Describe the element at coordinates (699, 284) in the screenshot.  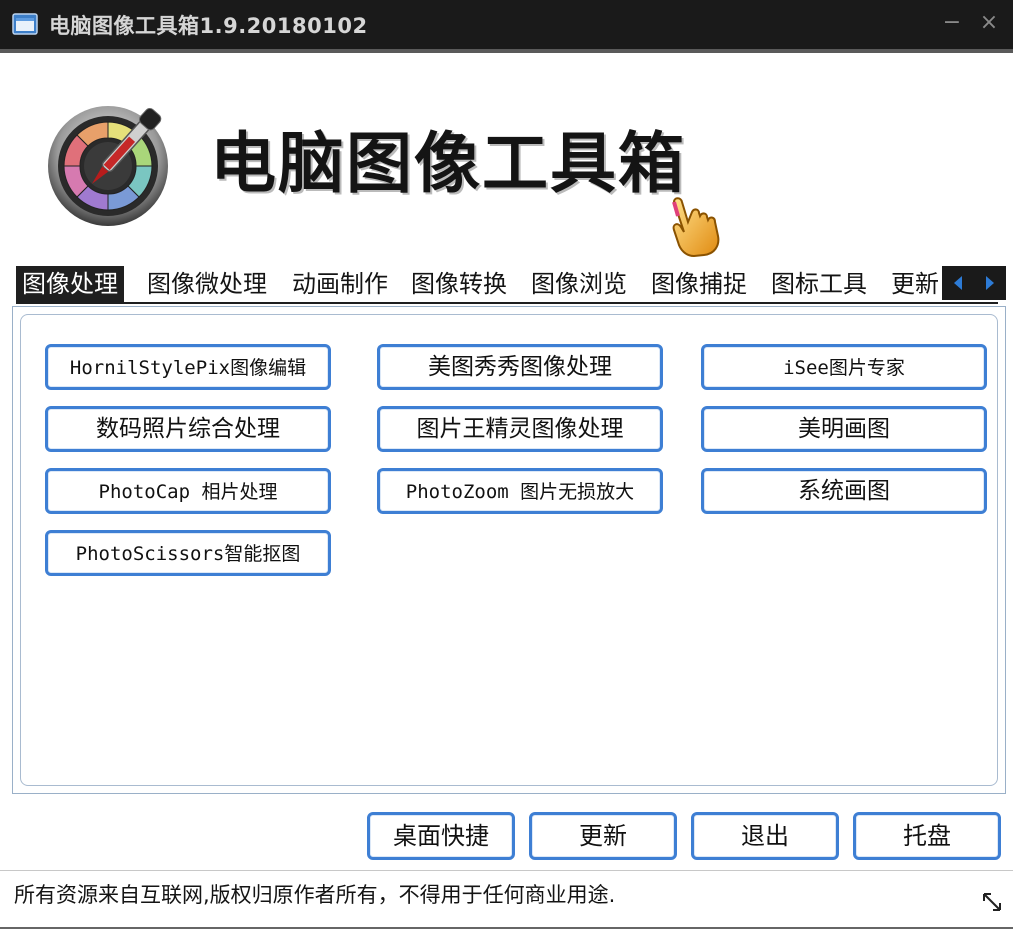
I see `tab-image-capture: 图像捕捉` at that location.